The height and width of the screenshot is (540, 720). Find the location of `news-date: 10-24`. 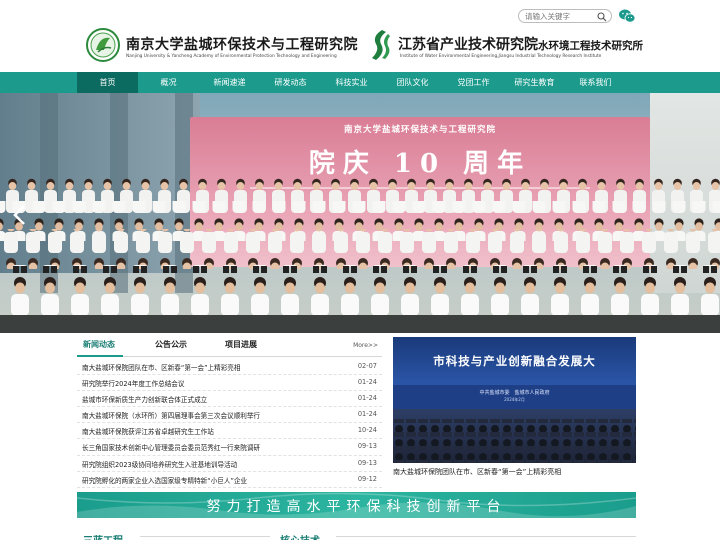

news-date: 10-24 is located at coordinates (367, 430).